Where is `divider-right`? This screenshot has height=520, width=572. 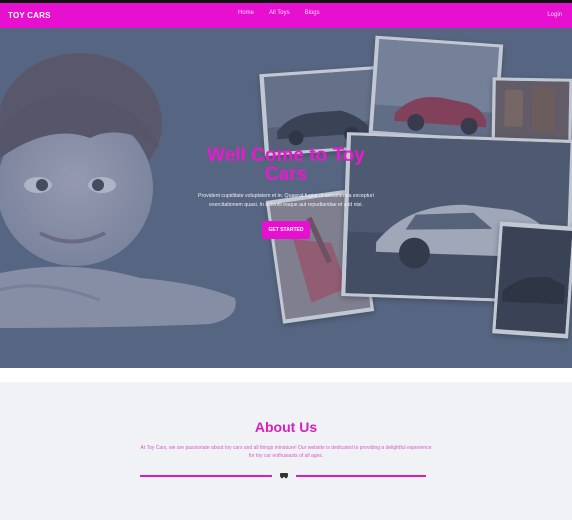 divider-right is located at coordinates (361, 476).